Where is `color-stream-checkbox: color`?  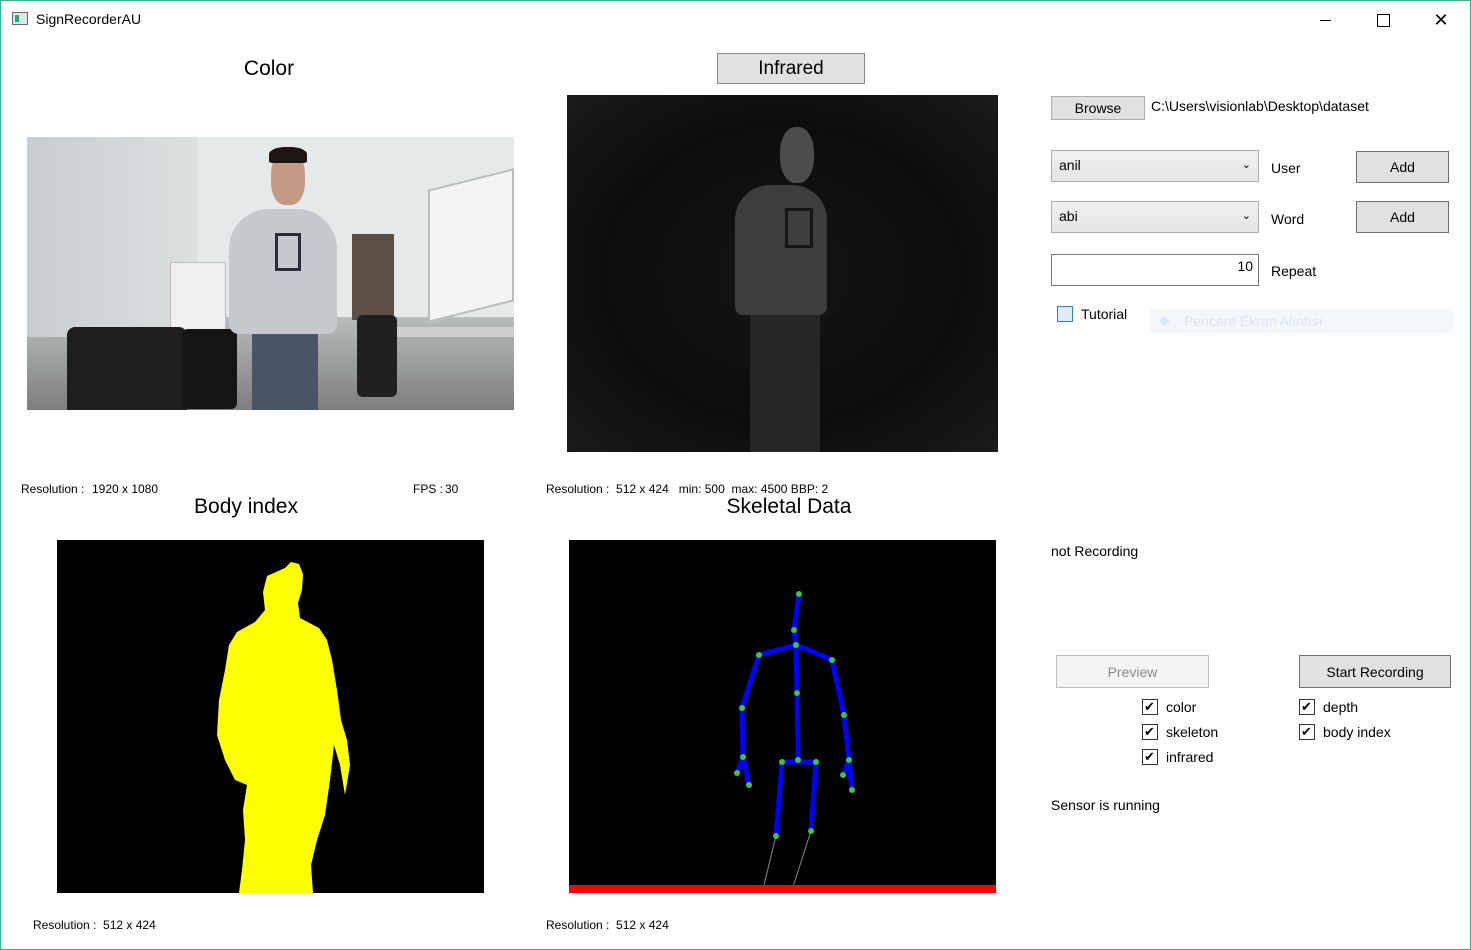
color-stream-checkbox: color is located at coordinates (1169, 707).